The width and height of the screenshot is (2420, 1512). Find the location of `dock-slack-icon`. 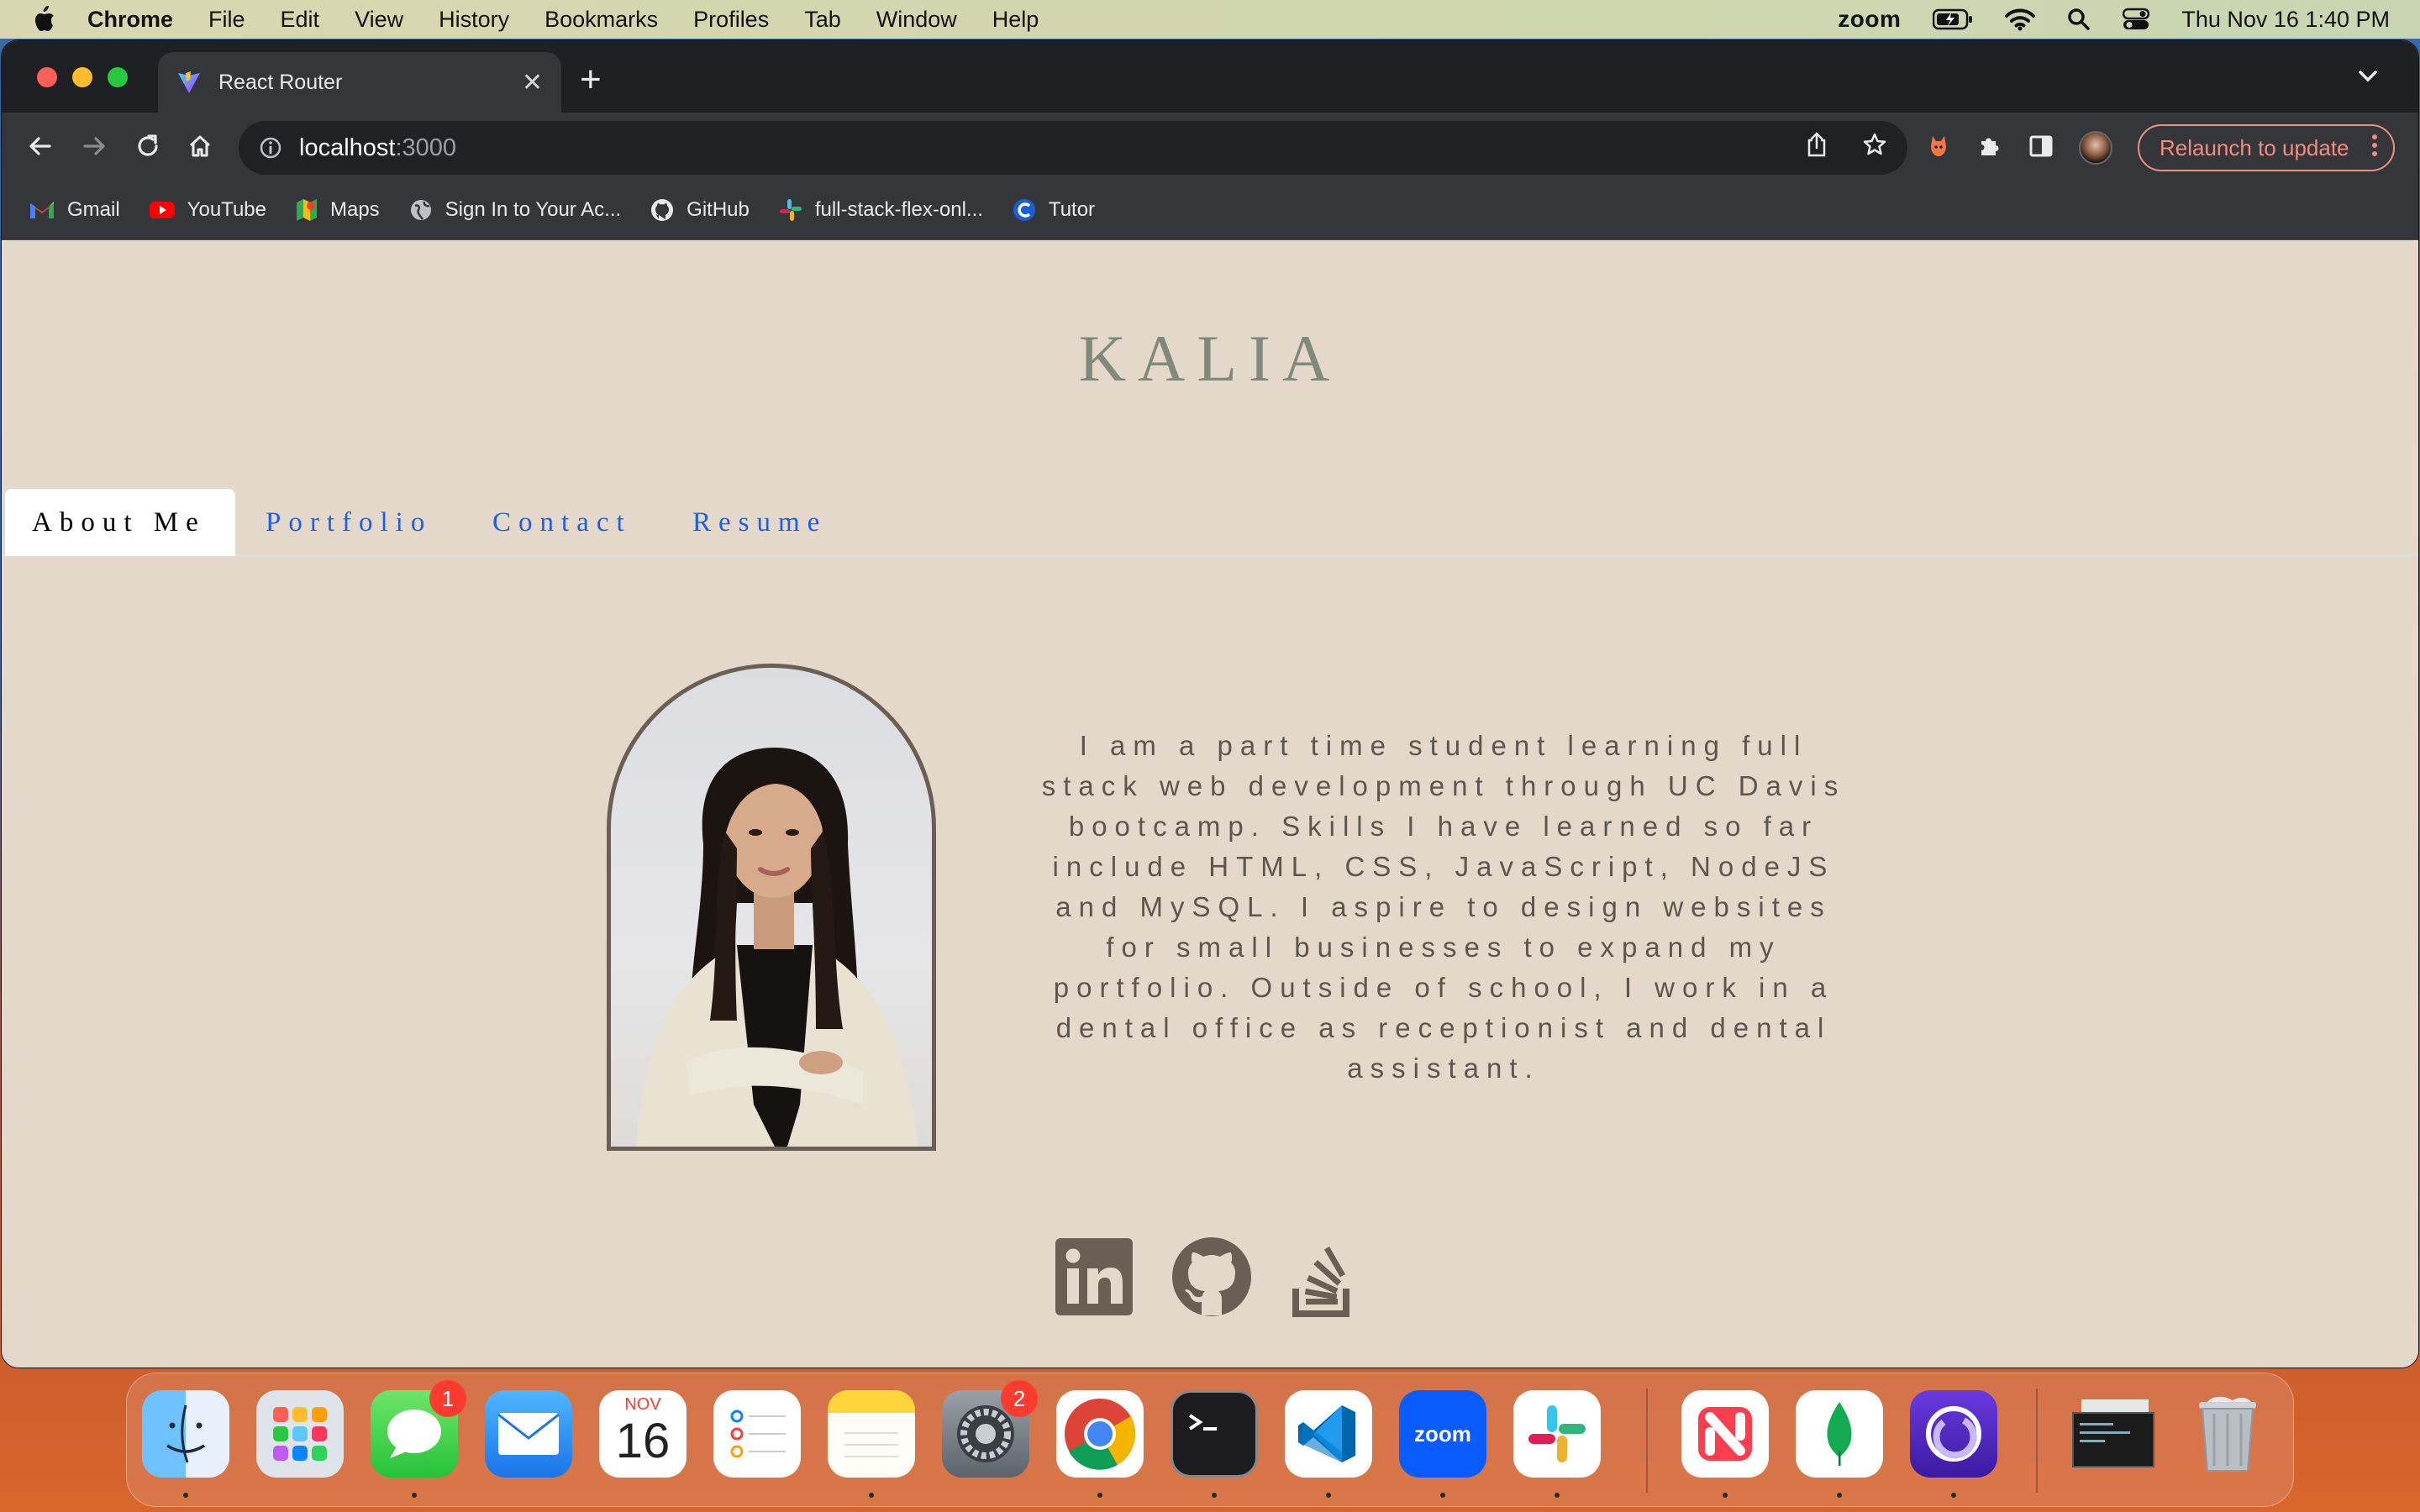

dock-slack-icon is located at coordinates (1557, 1434).